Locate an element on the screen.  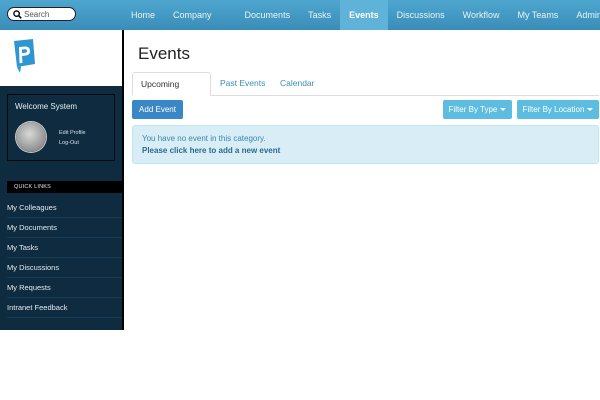
add-event-button: Add Event is located at coordinates (157, 109).